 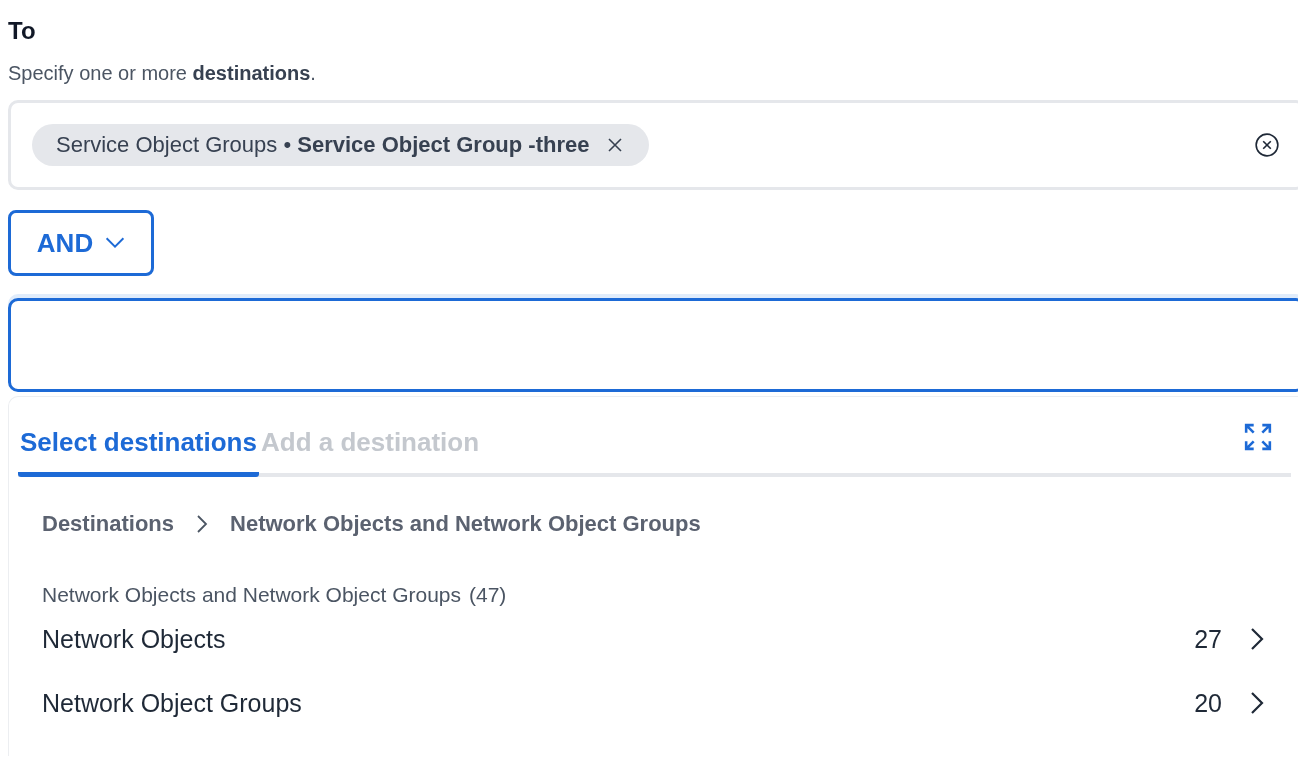 I want to click on tab: Select destinations, so click(x=138, y=447).